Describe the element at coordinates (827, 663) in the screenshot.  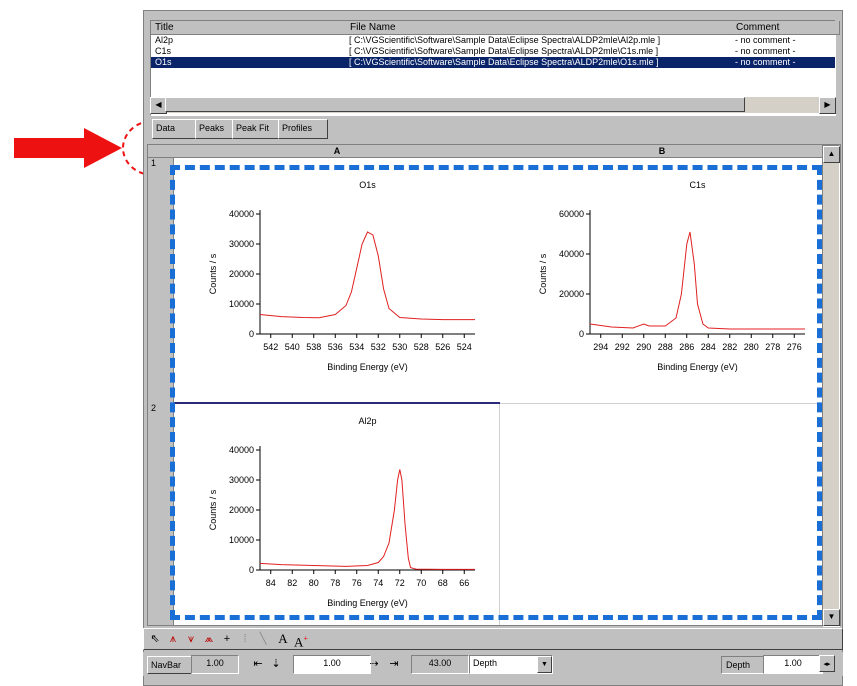
I see `depth-spinner: ◂▸` at that location.